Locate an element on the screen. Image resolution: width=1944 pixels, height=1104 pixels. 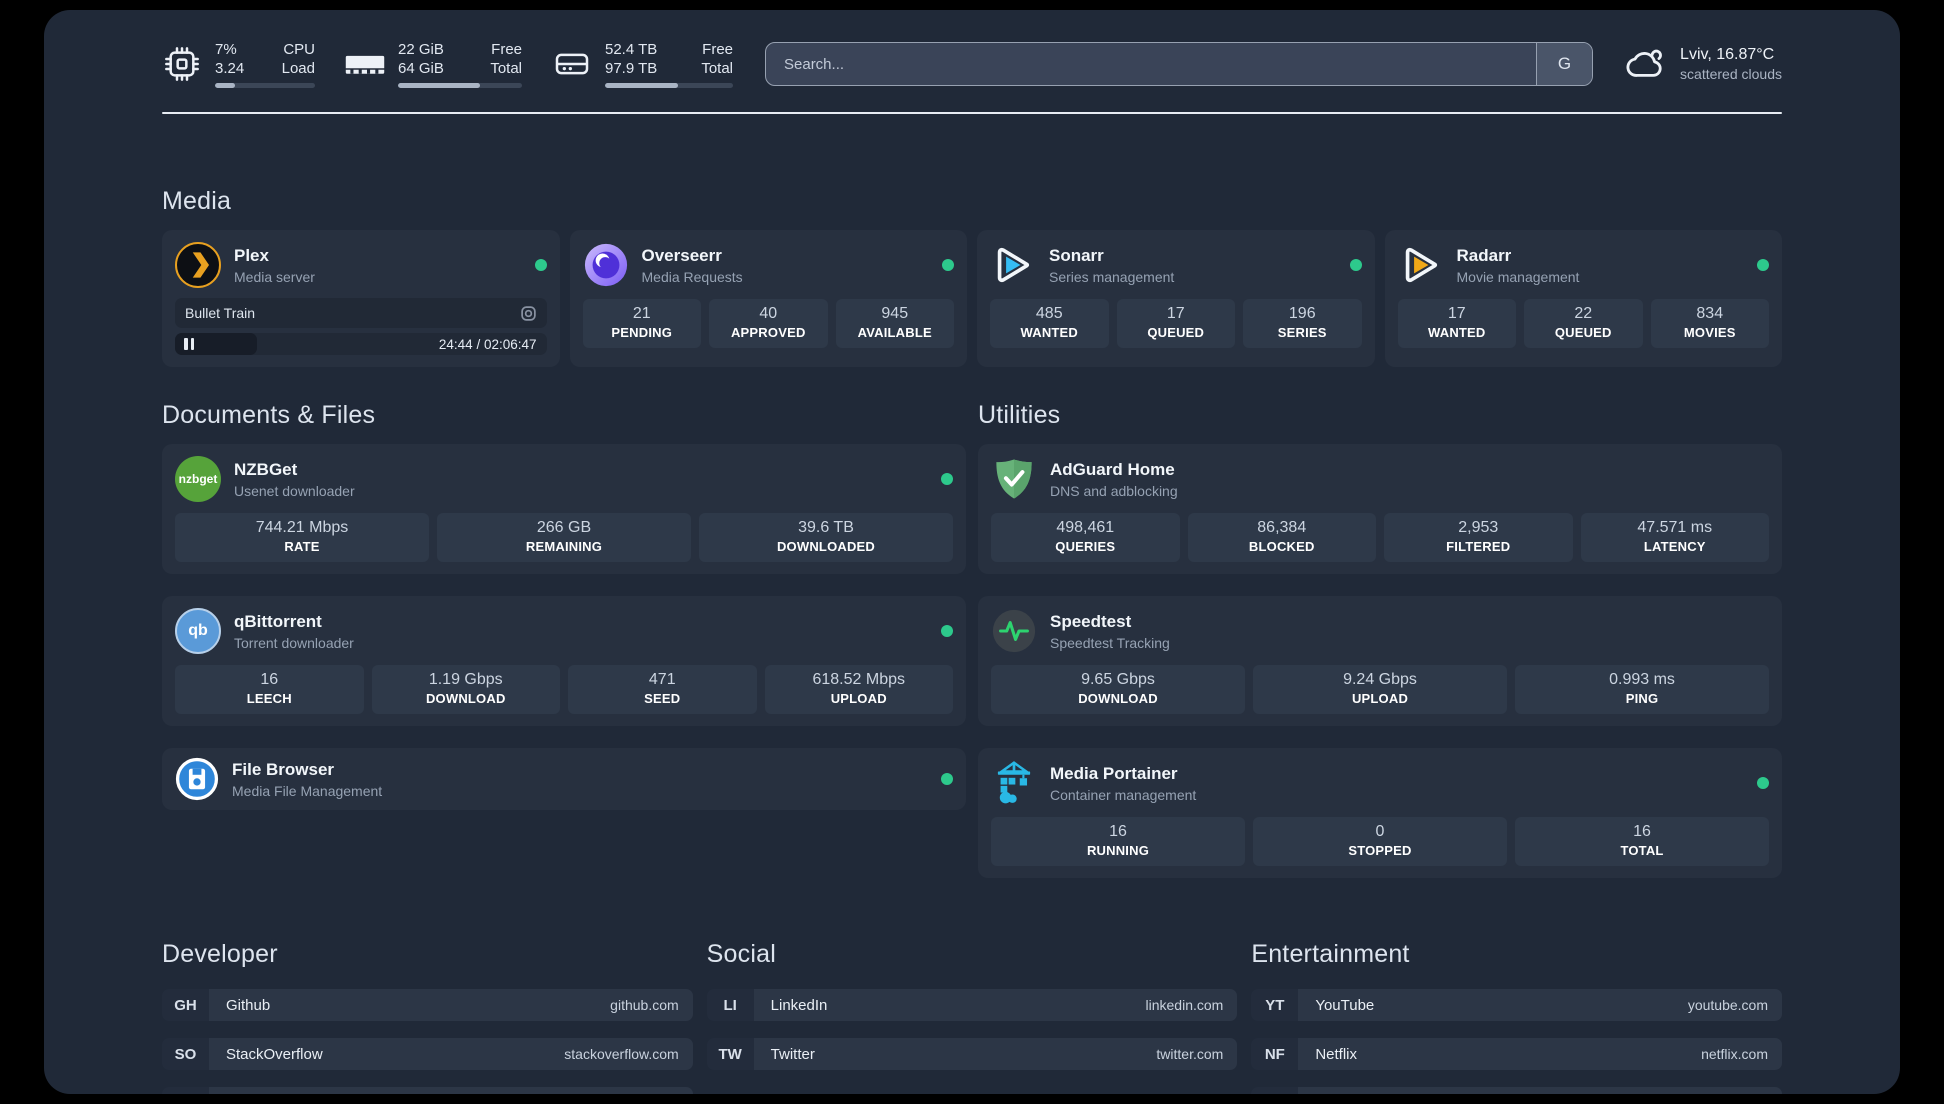
cloud-icon is located at coordinates (1646, 64).